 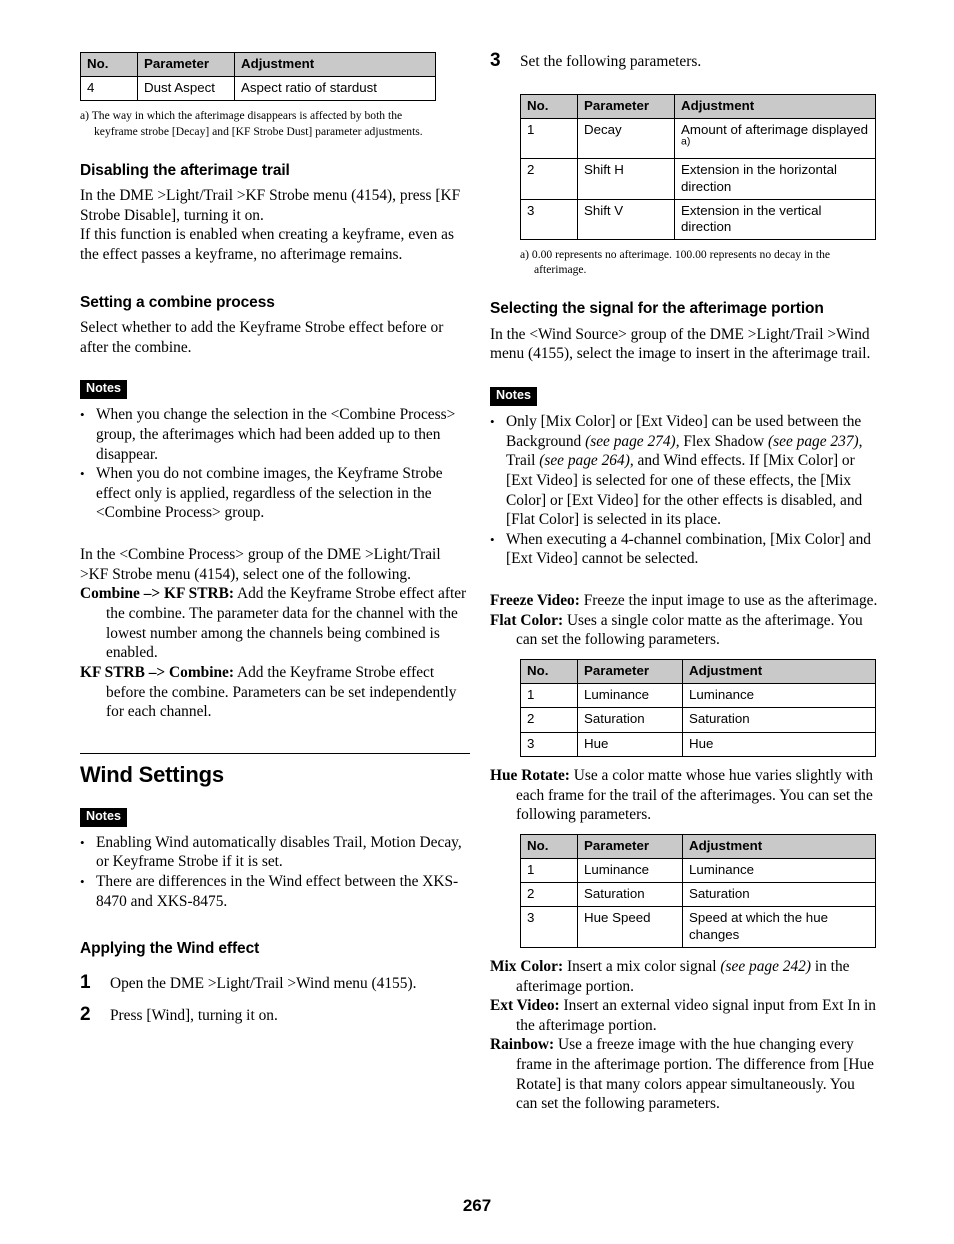 I want to click on definition-ref: (see page 242), so click(x=765, y=966).